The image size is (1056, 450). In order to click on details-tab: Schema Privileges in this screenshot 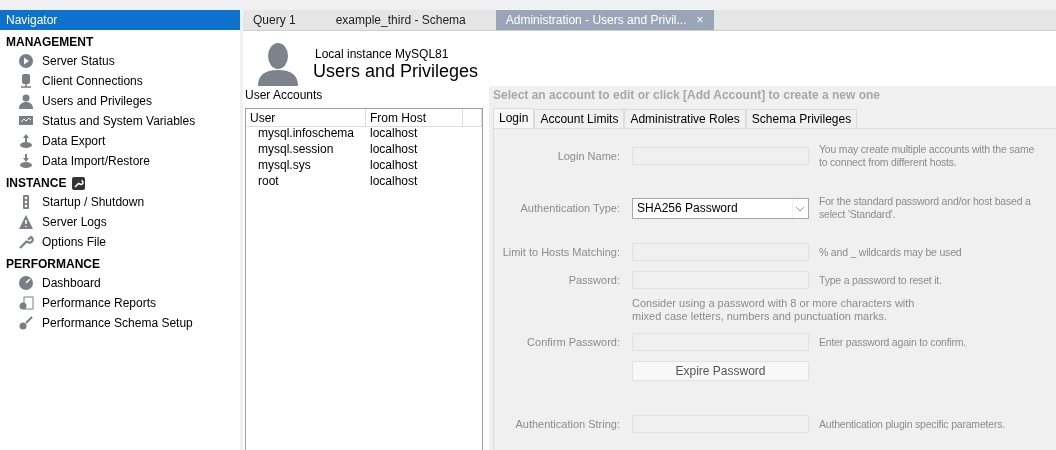, I will do `click(801, 118)`.